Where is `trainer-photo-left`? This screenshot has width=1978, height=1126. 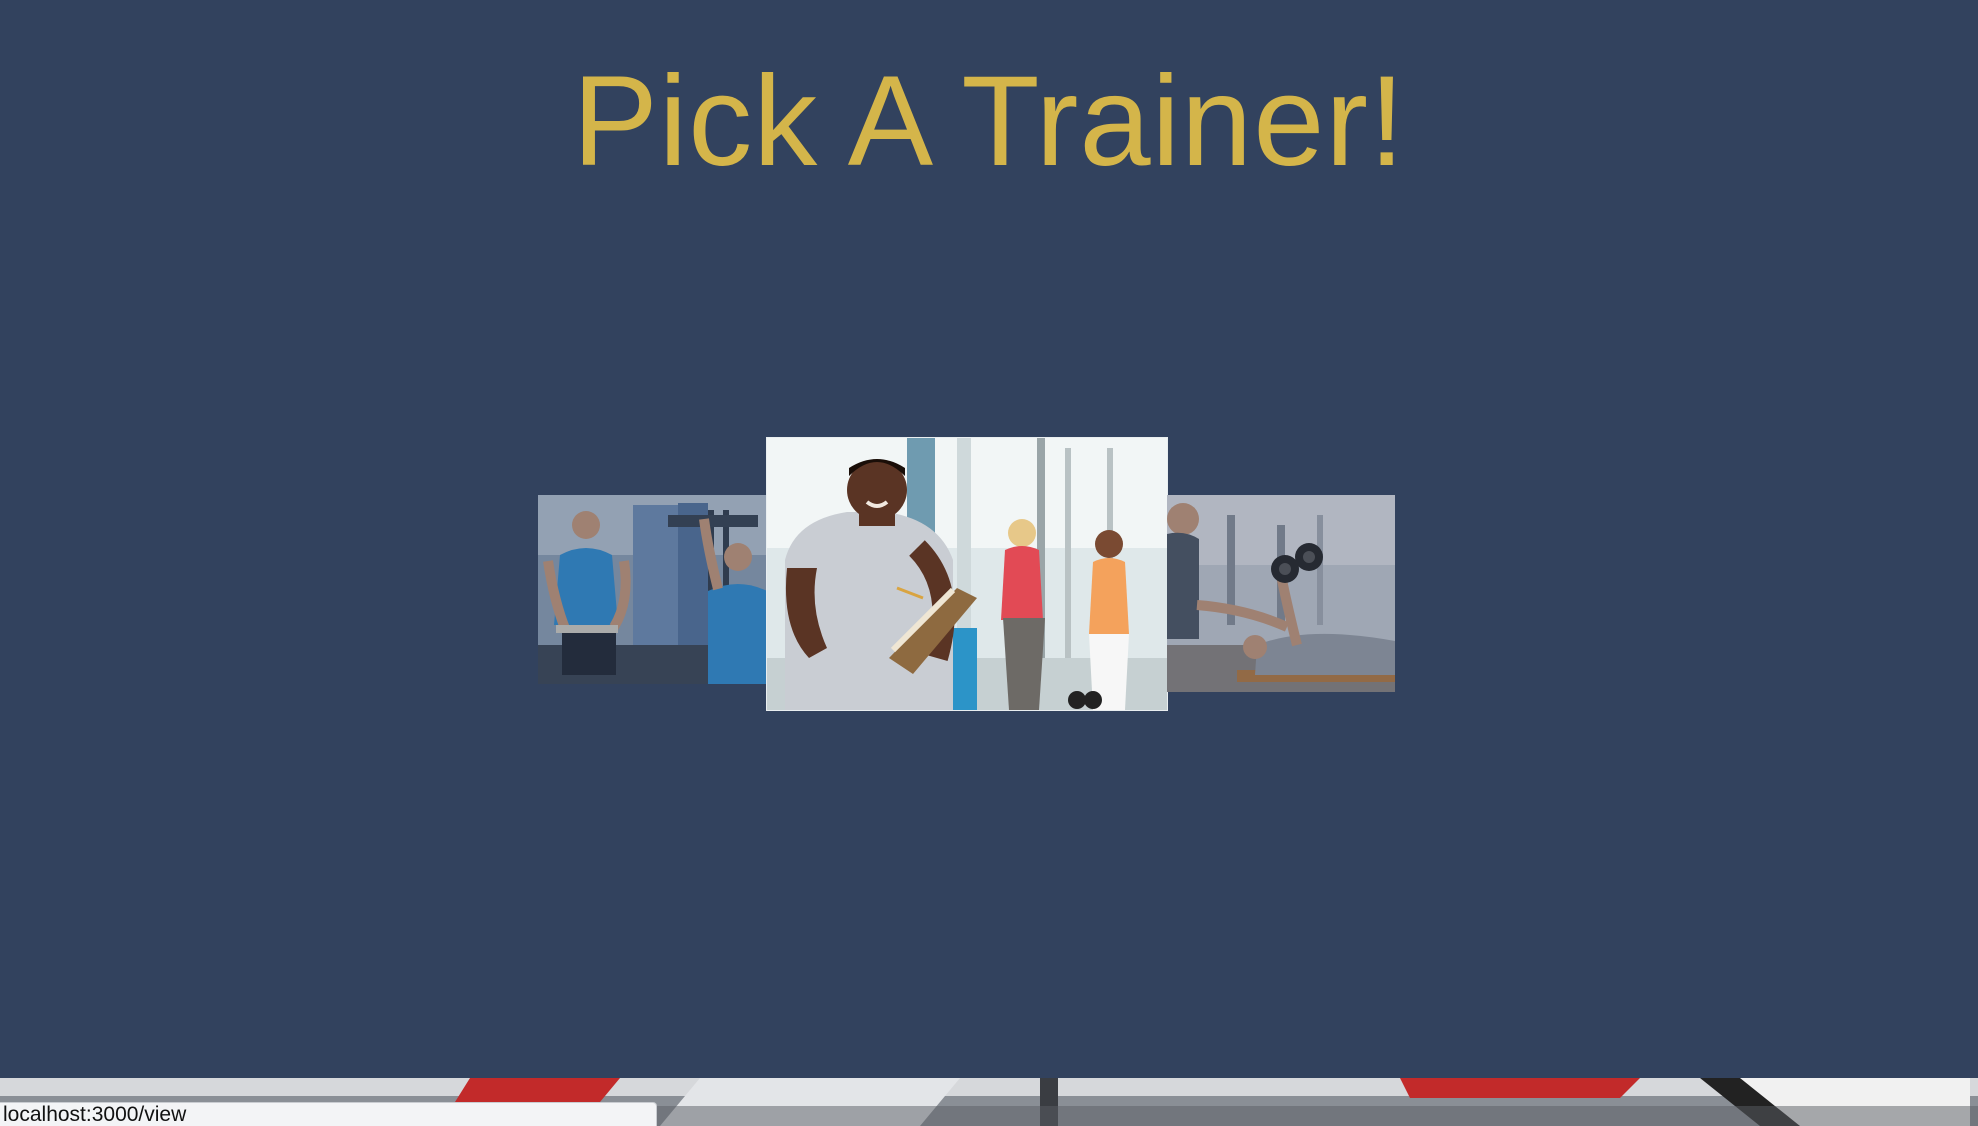
trainer-photo-left is located at coordinates (652, 589).